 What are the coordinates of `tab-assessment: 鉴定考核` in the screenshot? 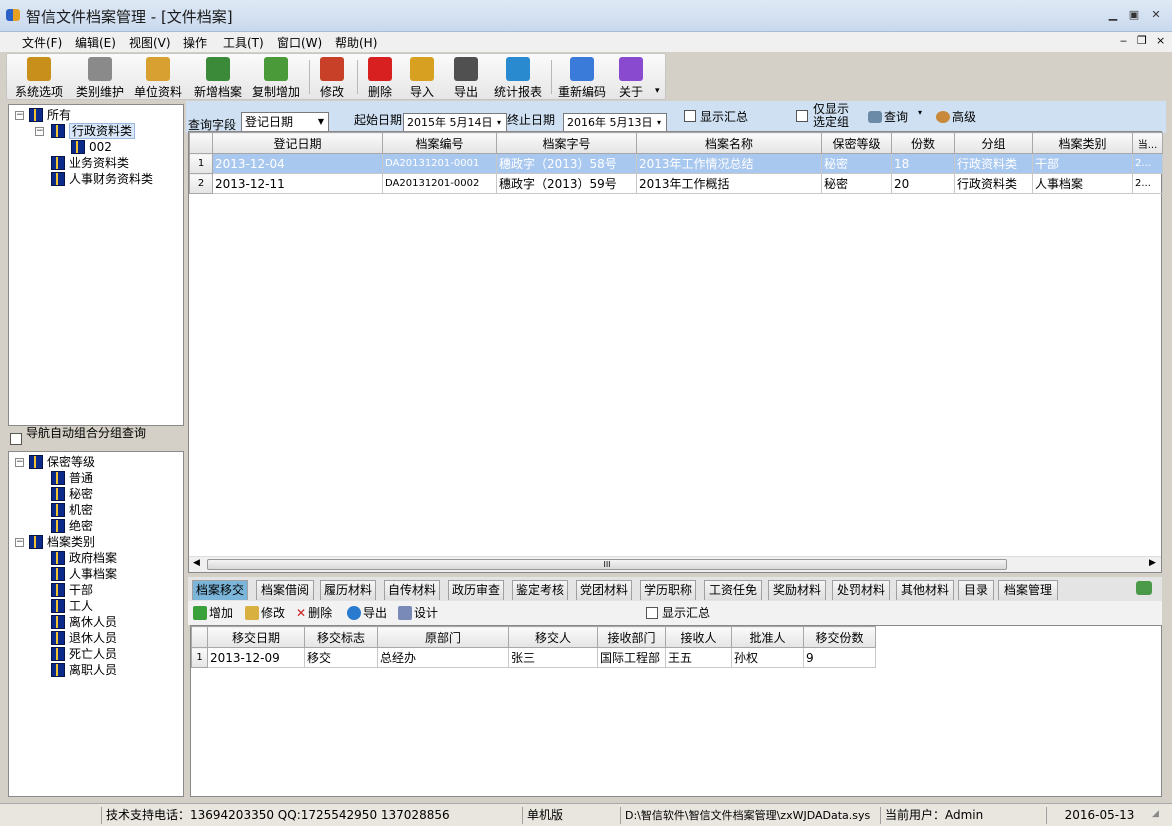 It's located at (540, 590).